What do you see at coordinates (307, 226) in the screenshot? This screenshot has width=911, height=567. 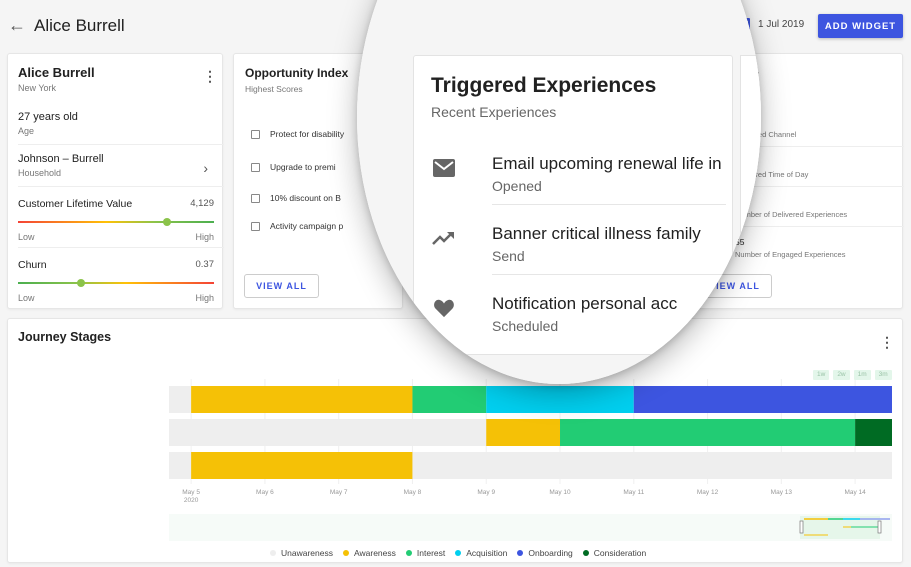 I see `opportunity-item-label: Activity campaign p` at bounding box center [307, 226].